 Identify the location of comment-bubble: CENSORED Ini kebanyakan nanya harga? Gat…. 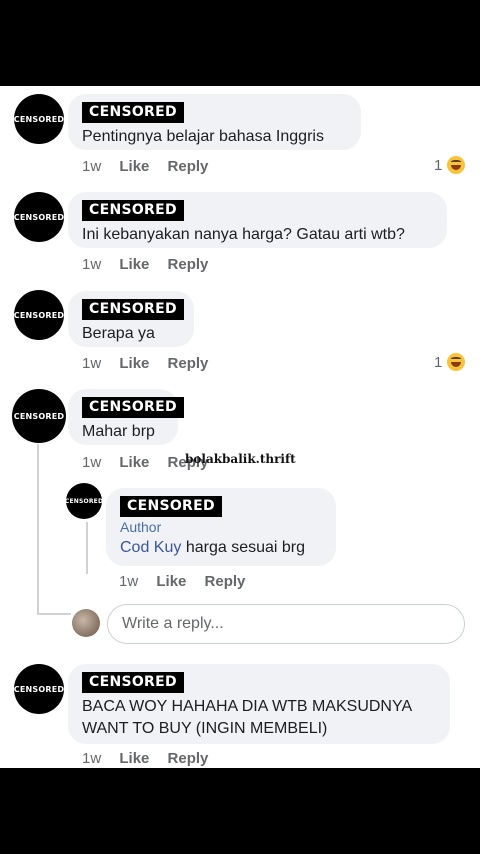
(257, 220).